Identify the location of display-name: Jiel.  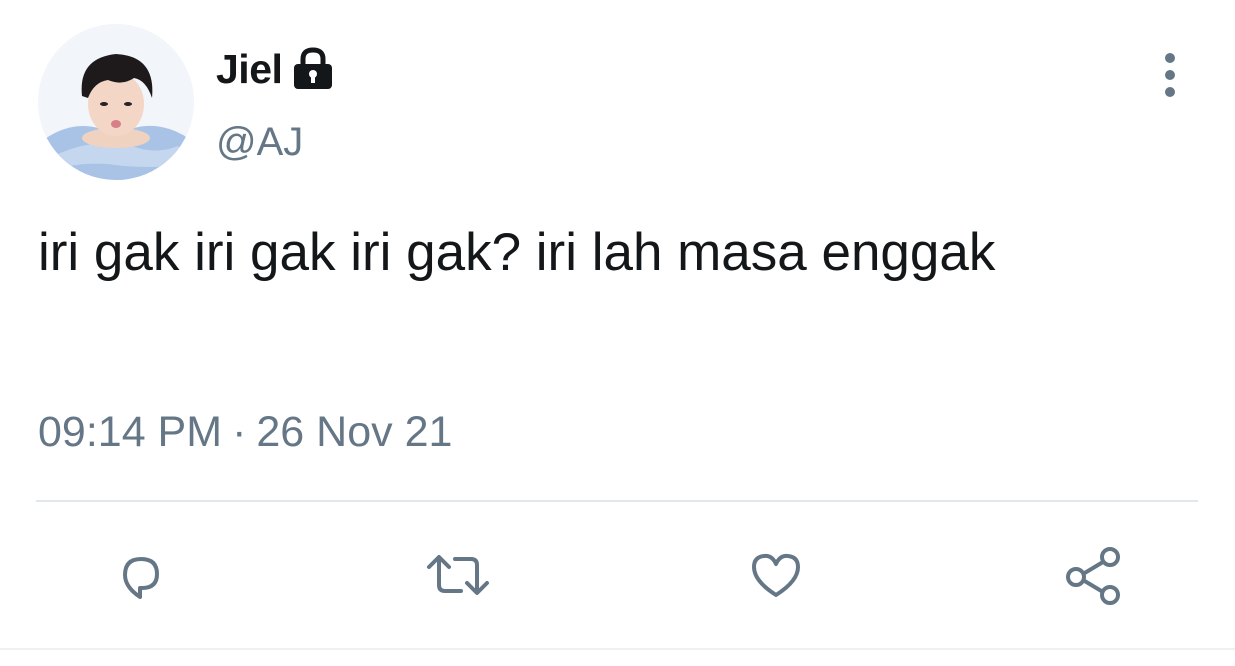
(249, 69).